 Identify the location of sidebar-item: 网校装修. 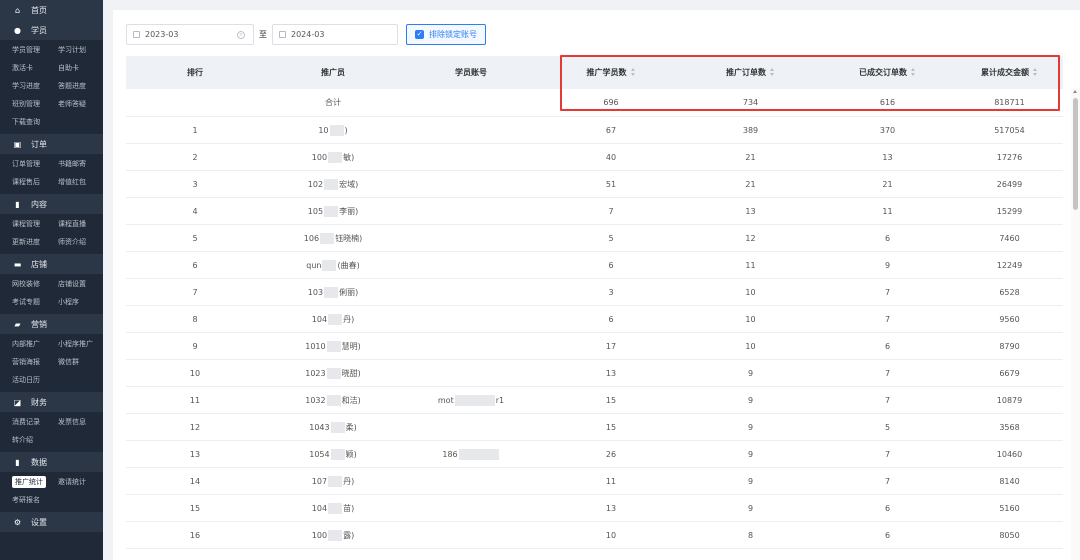
(35, 284).